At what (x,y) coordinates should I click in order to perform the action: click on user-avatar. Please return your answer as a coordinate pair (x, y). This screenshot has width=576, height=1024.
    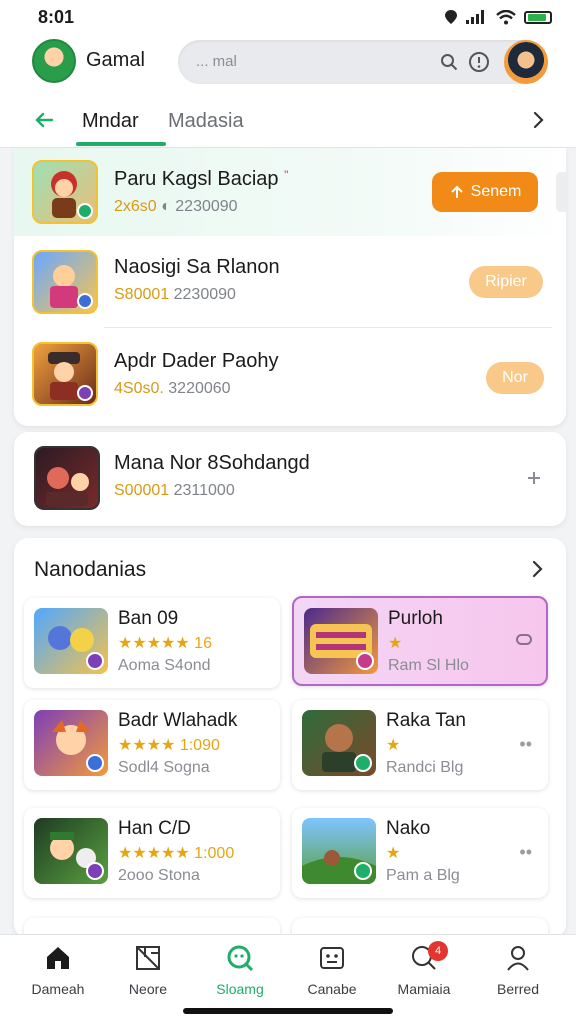
    Looking at the image, I should click on (526, 62).